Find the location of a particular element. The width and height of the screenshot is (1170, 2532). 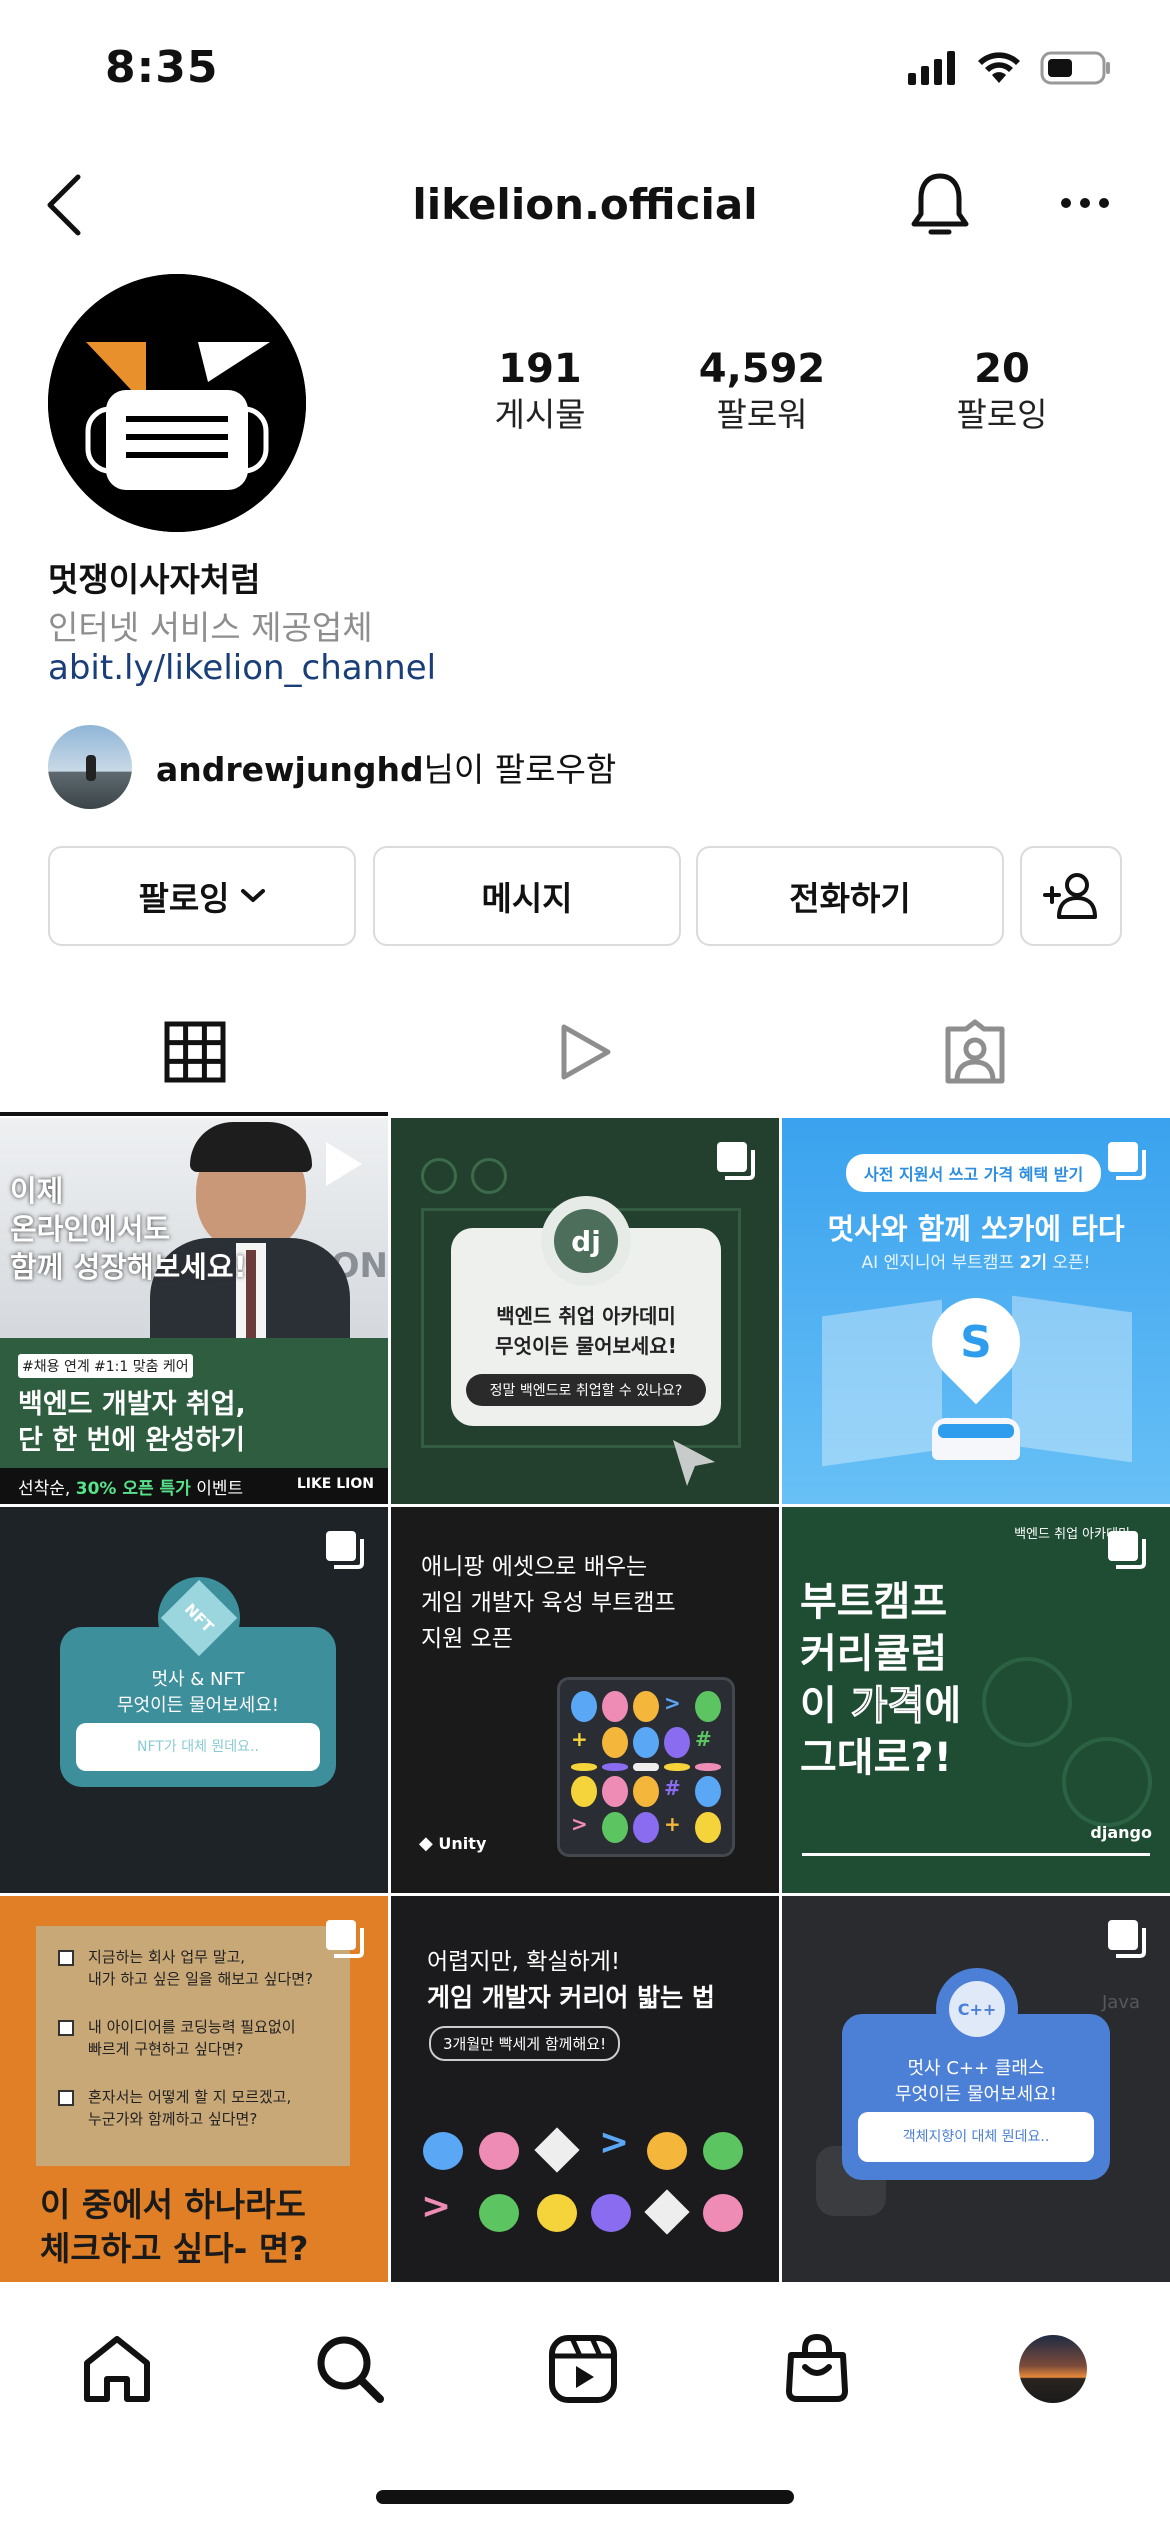

nav-home is located at coordinates (117, 2369).